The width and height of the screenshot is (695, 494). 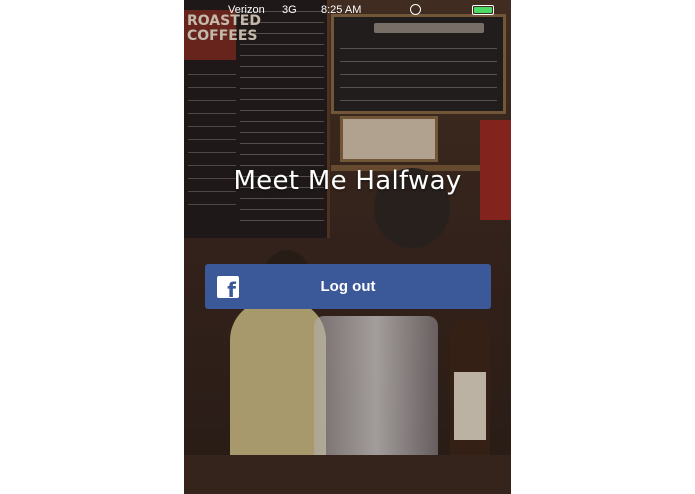 I want to click on status-bar: Verizon 3G 8:25 AM, so click(x=347, y=10).